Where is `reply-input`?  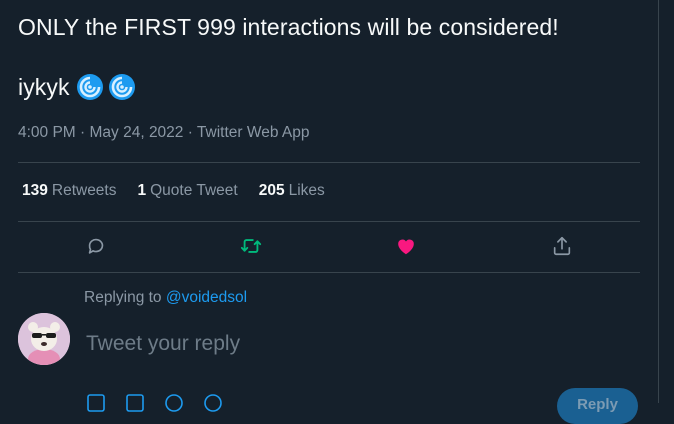 reply-input is located at coordinates (316, 344).